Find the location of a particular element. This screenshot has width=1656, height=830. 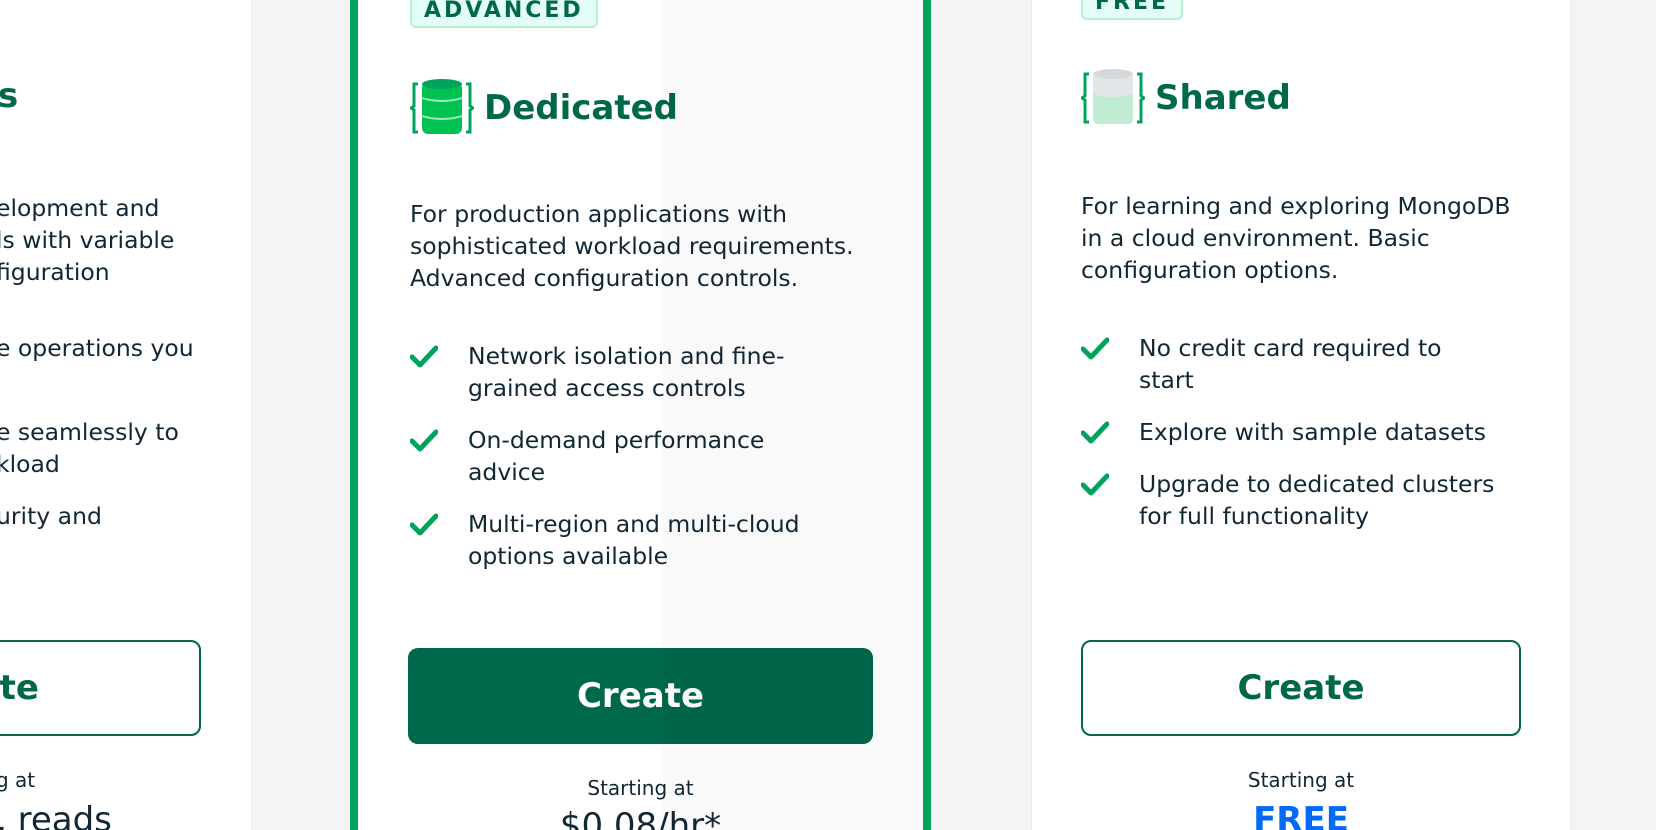

shared-title: Shared is located at coordinates (1223, 98).